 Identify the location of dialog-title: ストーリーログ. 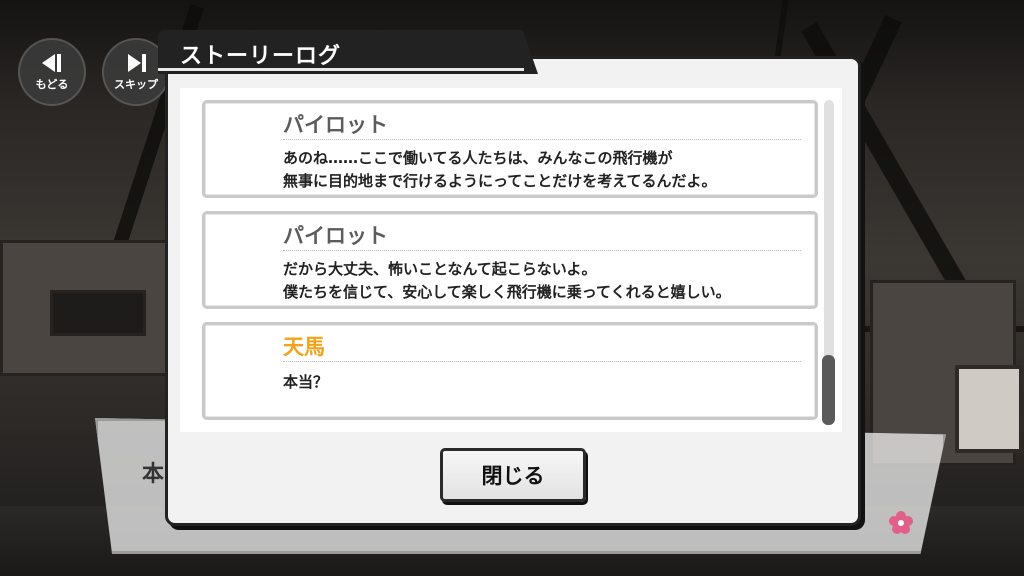
(261, 56).